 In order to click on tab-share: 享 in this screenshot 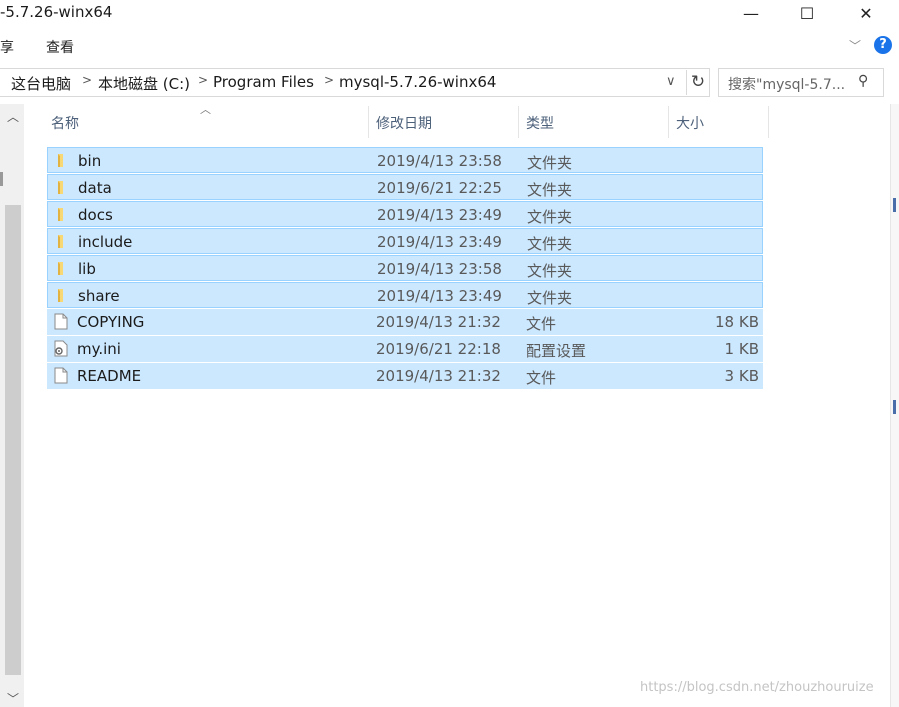, I will do `click(7, 47)`.